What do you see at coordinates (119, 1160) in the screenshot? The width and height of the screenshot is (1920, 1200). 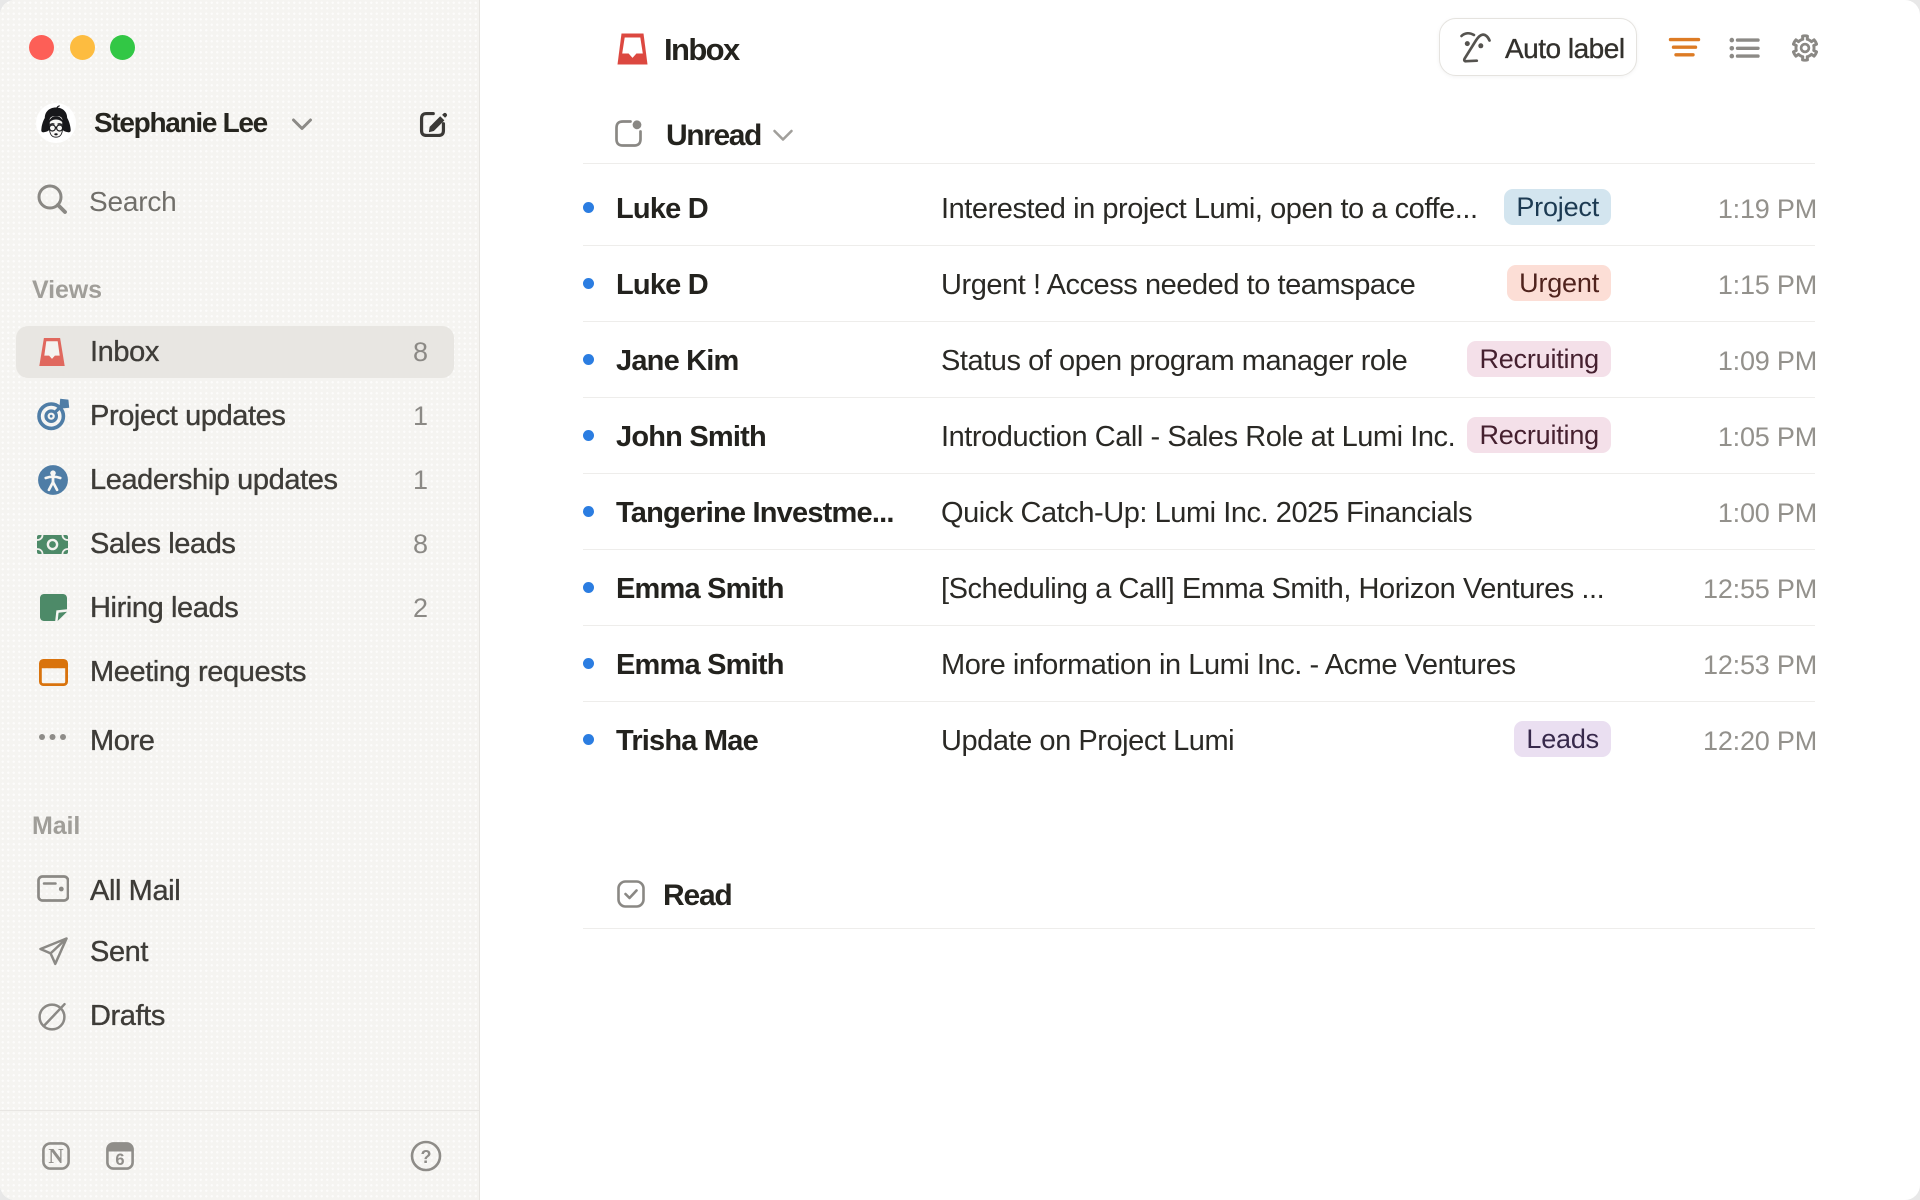 I see `svg-text: 6` at bounding box center [119, 1160].